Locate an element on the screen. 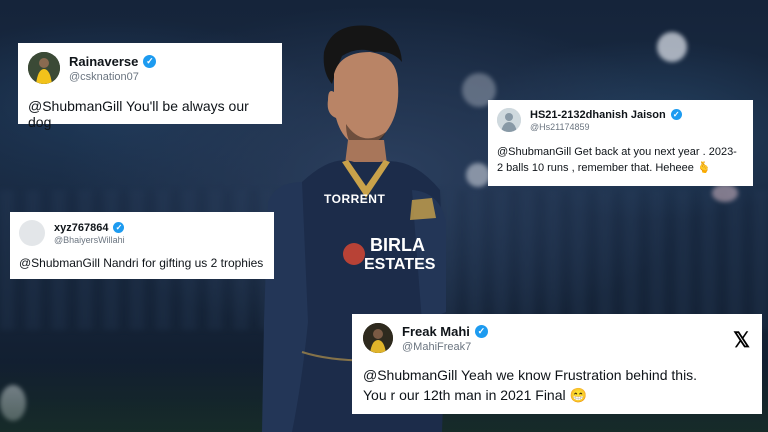 The height and width of the screenshot is (432, 768). tweet-author-name: Freak Mahi is located at coordinates (436, 331).